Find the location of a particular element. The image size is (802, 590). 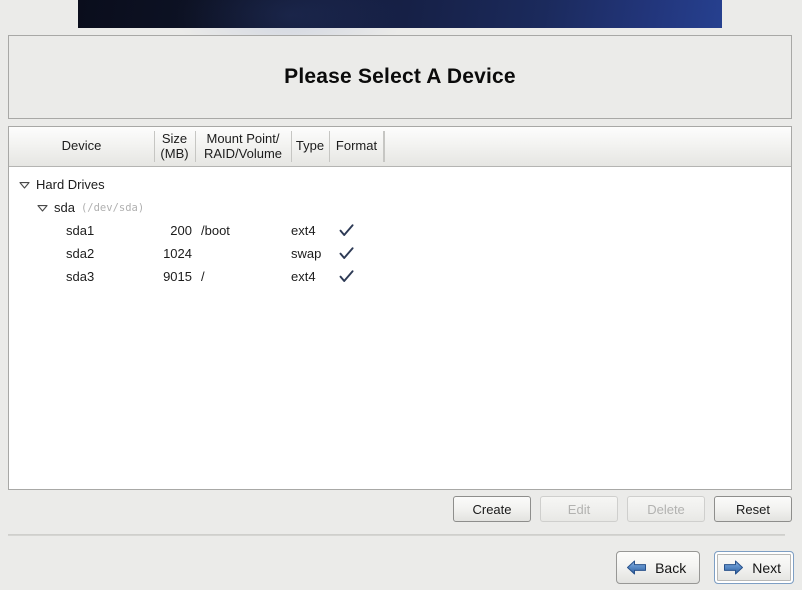

reset-button-label: Reset is located at coordinates (753, 509).